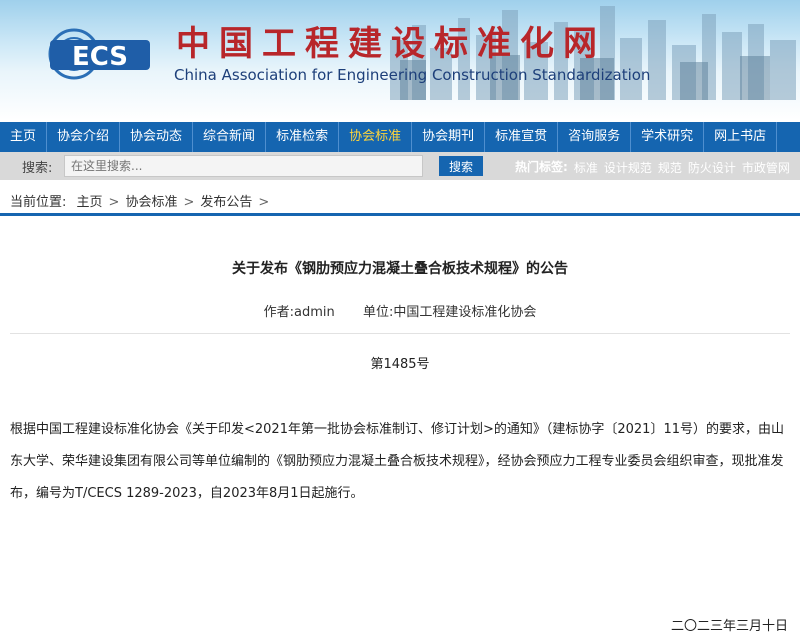 The image size is (800, 638). I want to click on hot-tag-link: 规范, so click(670, 168).